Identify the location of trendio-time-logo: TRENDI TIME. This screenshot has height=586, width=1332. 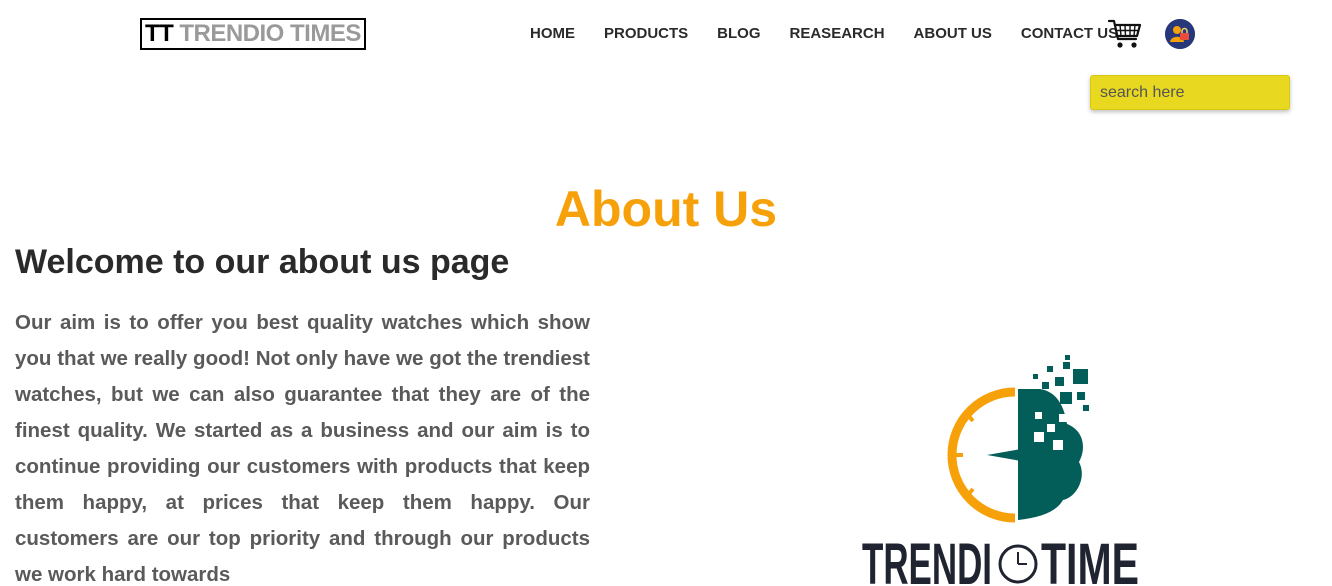
(1000, 469).